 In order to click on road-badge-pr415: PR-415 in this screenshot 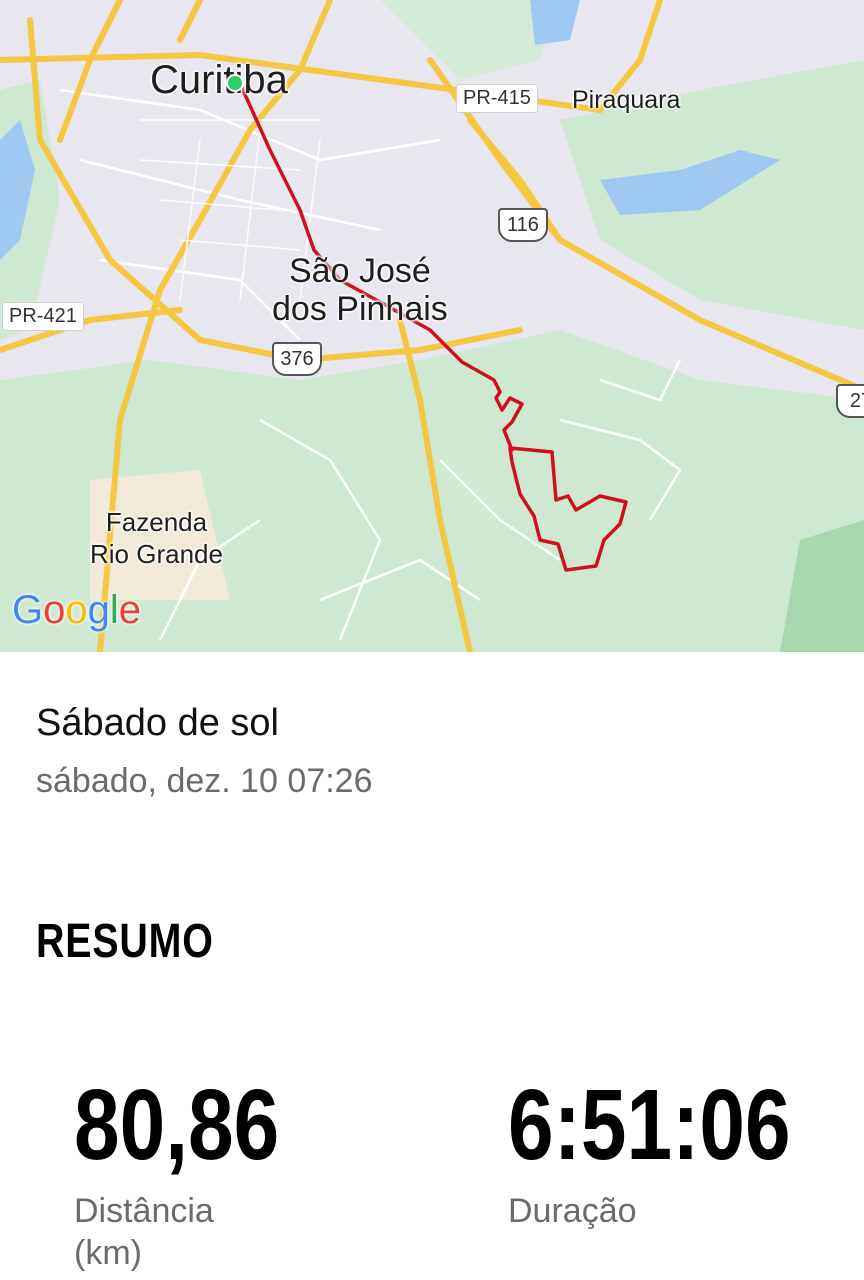, I will do `click(497, 98)`.